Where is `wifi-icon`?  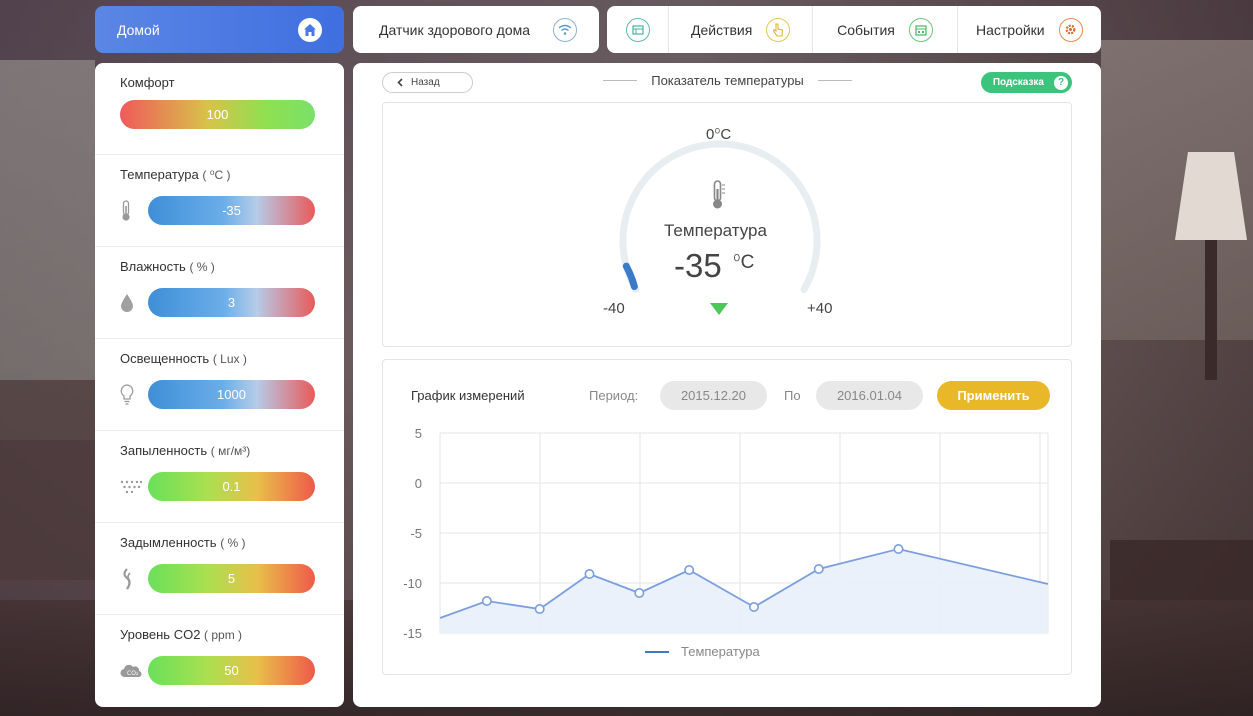
wifi-icon is located at coordinates (565, 29).